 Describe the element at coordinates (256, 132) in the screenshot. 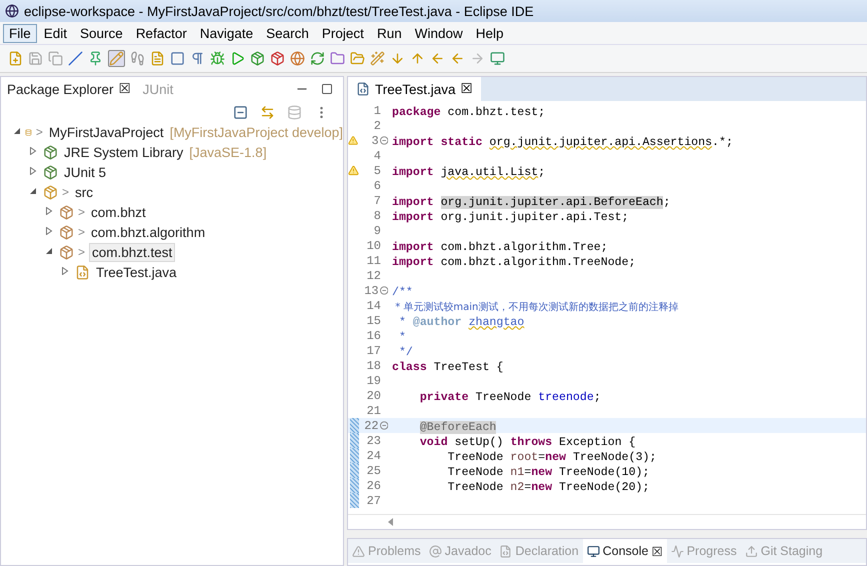

I see `tree-item-decoration: [MyFirstJavaProject develop]` at that location.